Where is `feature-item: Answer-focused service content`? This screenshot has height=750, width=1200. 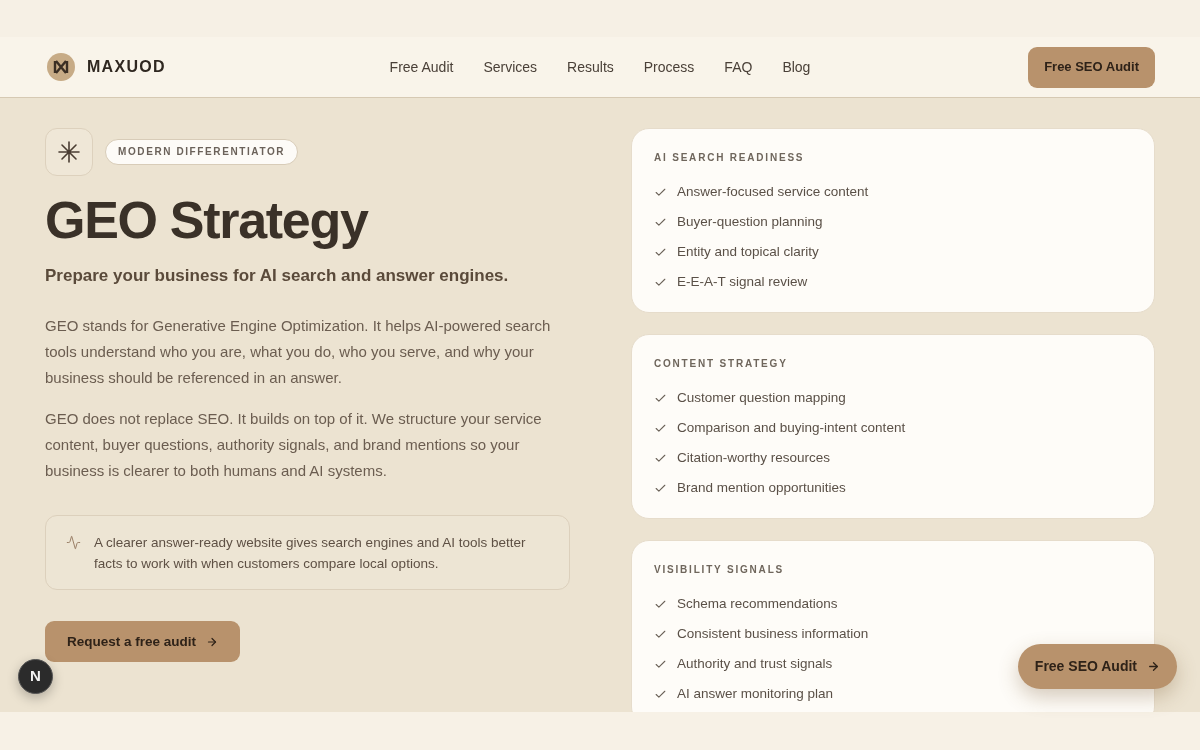
feature-item: Answer-focused service content is located at coordinates (773, 191).